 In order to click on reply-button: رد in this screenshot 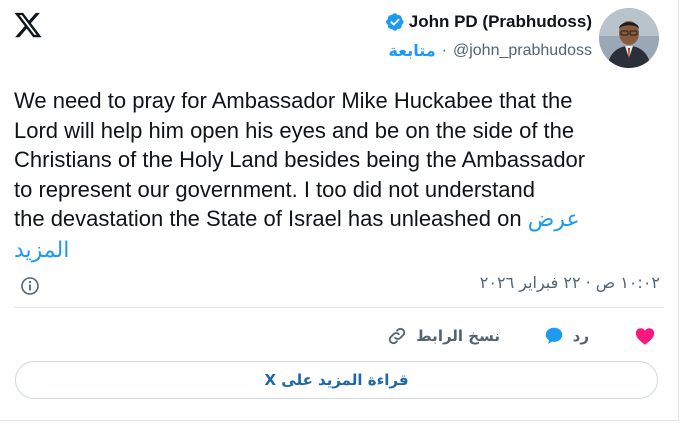, I will do `click(566, 336)`.